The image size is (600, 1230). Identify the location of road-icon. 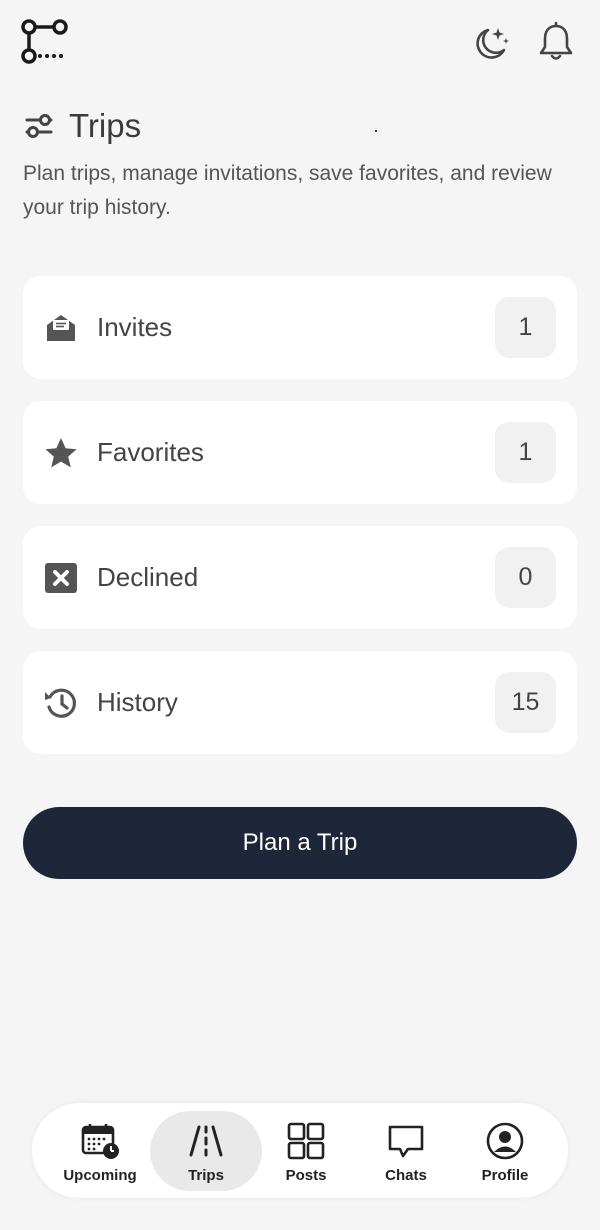
(206, 1141).